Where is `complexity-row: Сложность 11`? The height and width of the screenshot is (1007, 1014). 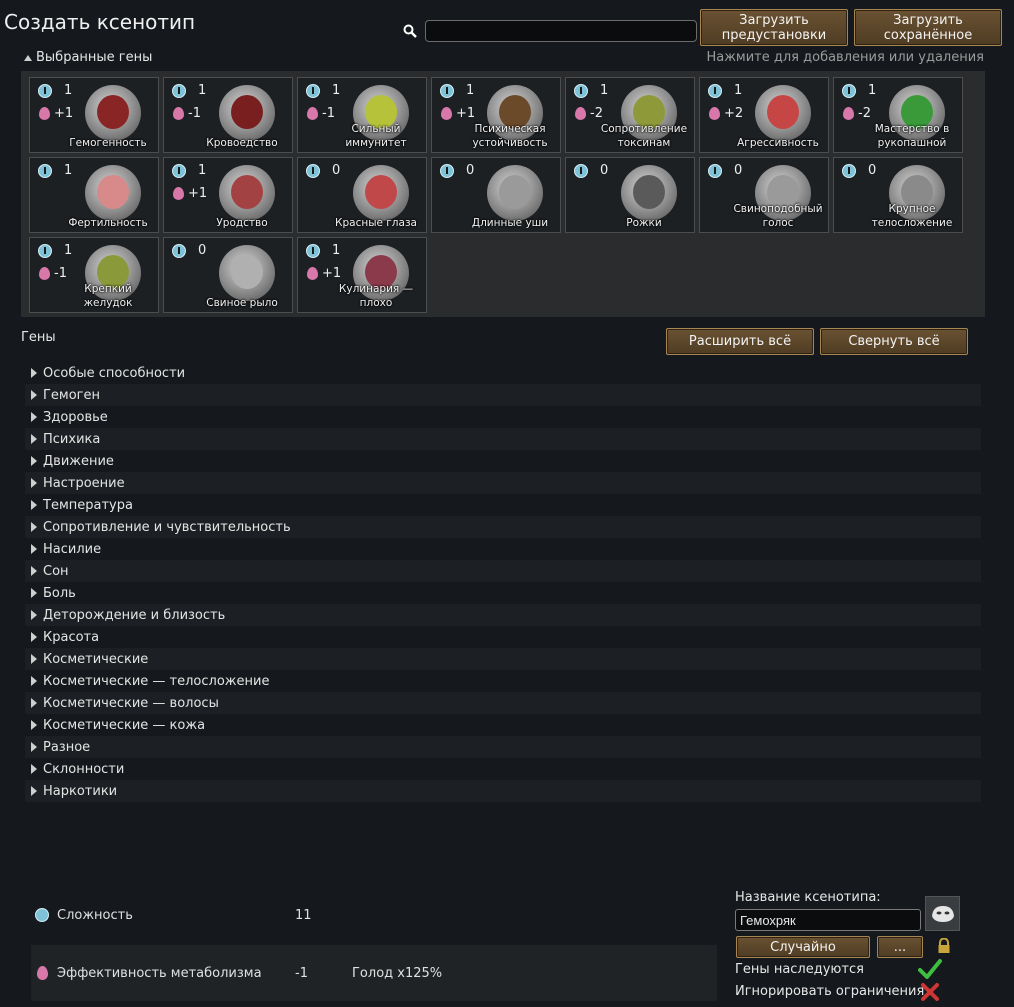 complexity-row: Сложность 11 is located at coordinates (374, 915).